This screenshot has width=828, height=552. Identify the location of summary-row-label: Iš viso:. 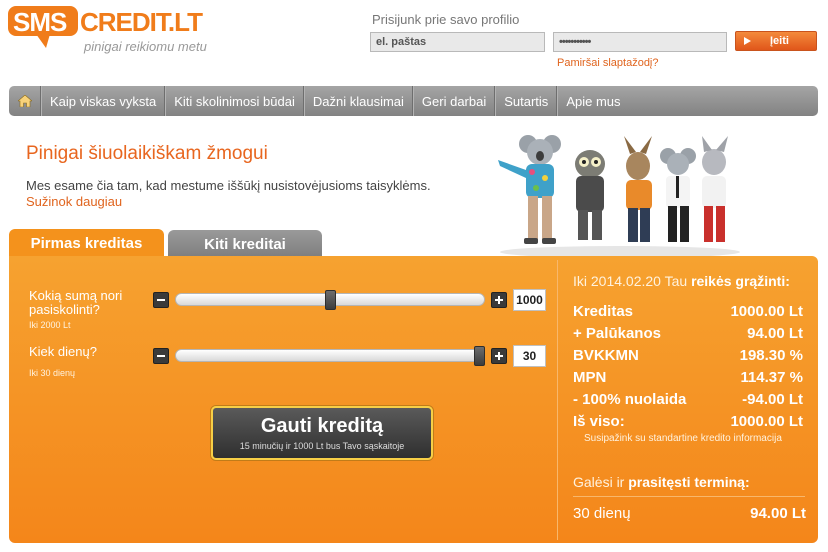
(599, 421).